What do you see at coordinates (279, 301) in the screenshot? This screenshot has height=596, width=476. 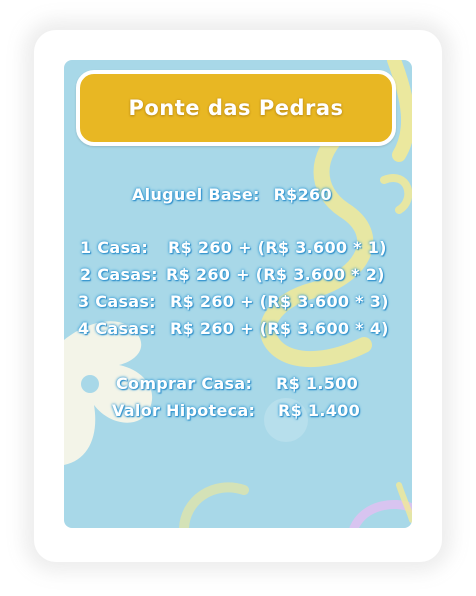 I see `house-rent-value: R$ 260 + (R$ 3.600 * 3)` at bounding box center [279, 301].